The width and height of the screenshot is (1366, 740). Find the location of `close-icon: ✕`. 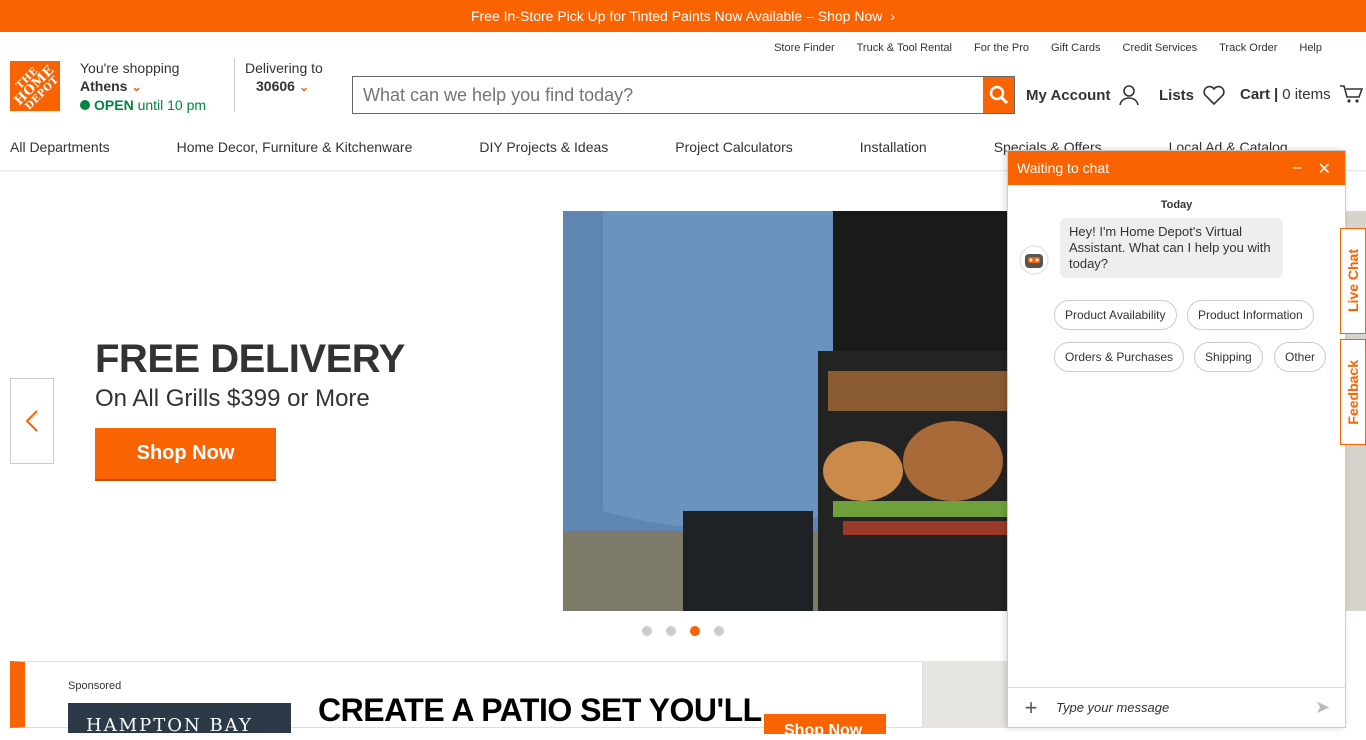

close-icon: ✕ is located at coordinates (1324, 169).